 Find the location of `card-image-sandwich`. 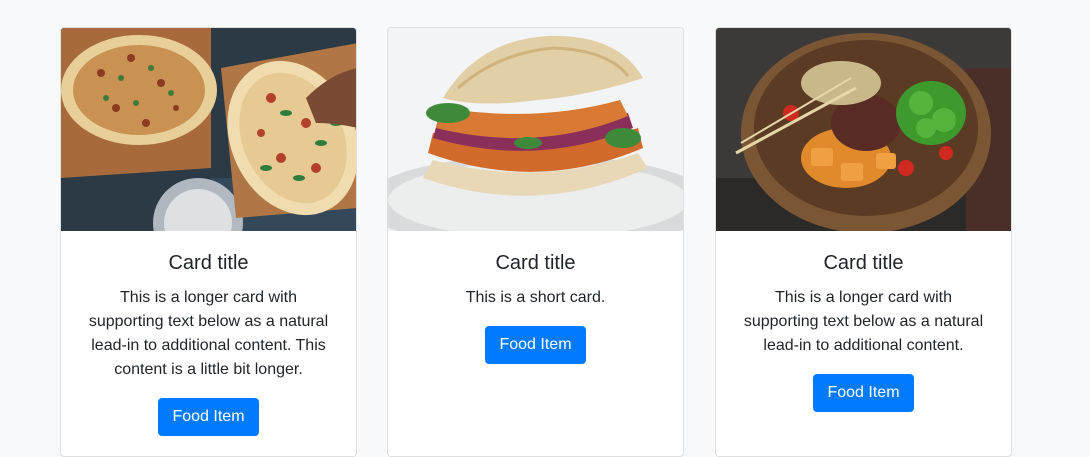

card-image-sandwich is located at coordinates (535, 129).